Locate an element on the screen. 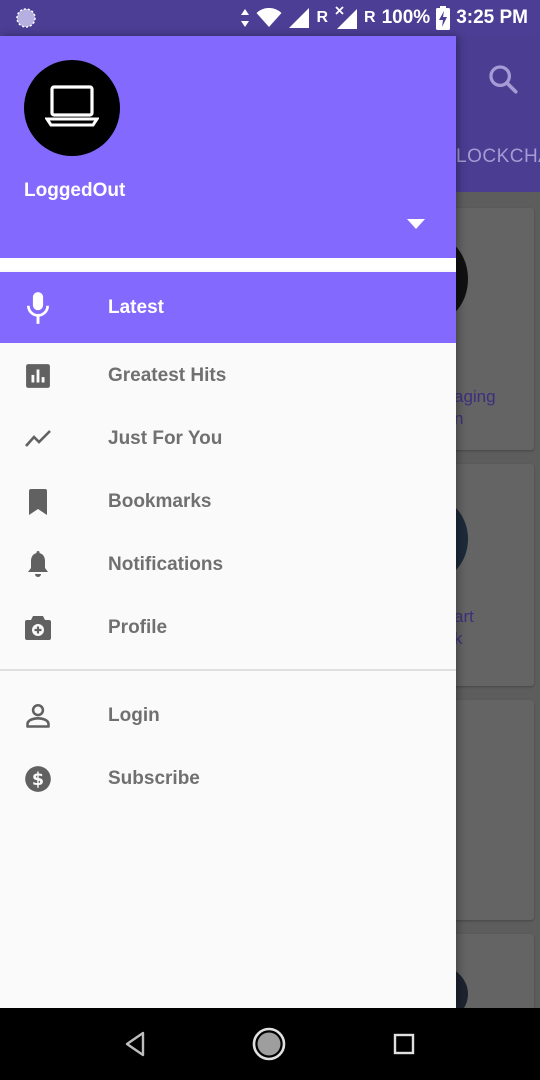 The height and width of the screenshot is (1080, 540). menu-item-label: Greatest Hits is located at coordinates (167, 375).